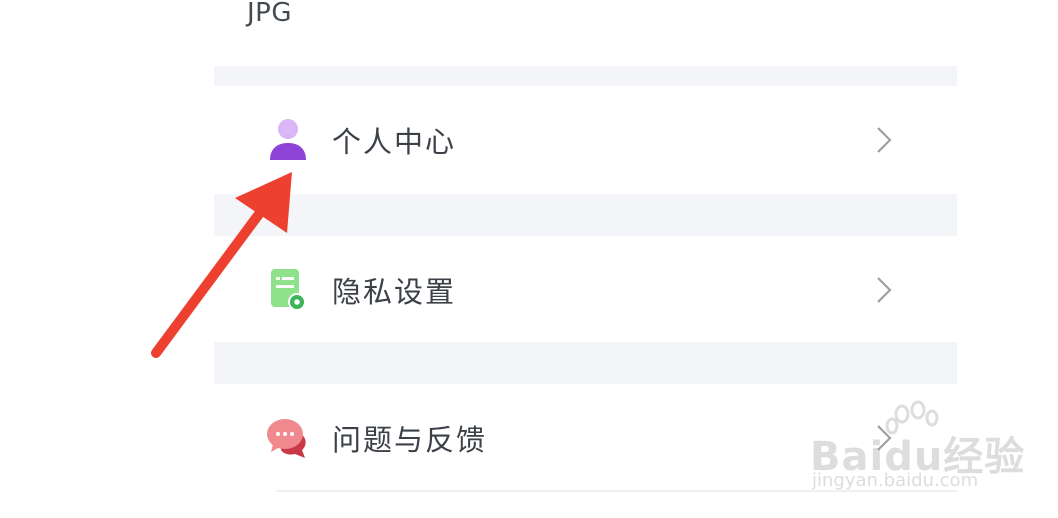  I want to click on format-label: JPG, so click(269, 14).